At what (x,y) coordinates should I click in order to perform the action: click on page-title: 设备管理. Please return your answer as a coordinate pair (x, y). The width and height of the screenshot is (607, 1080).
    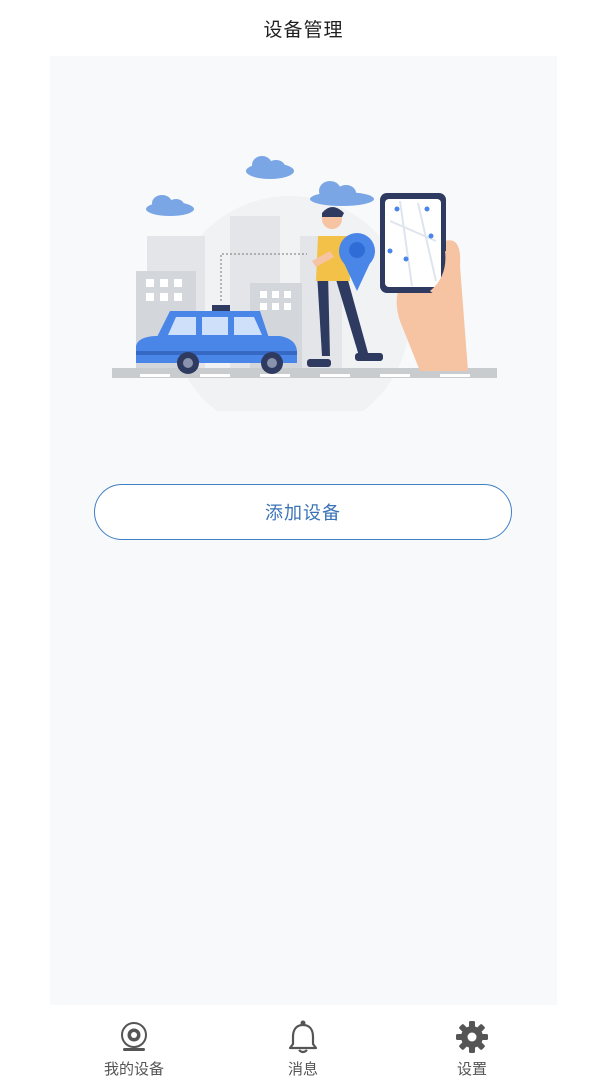
    Looking at the image, I should click on (303, 29).